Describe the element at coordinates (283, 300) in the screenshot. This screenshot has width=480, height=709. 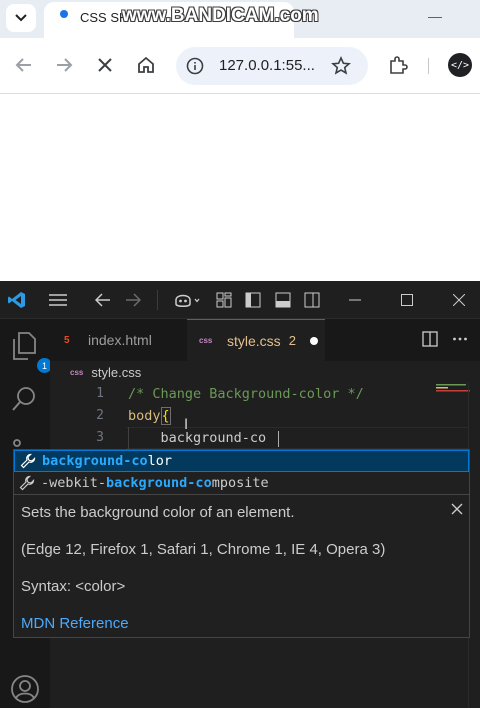
I see `toggle-panel-icon` at that location.